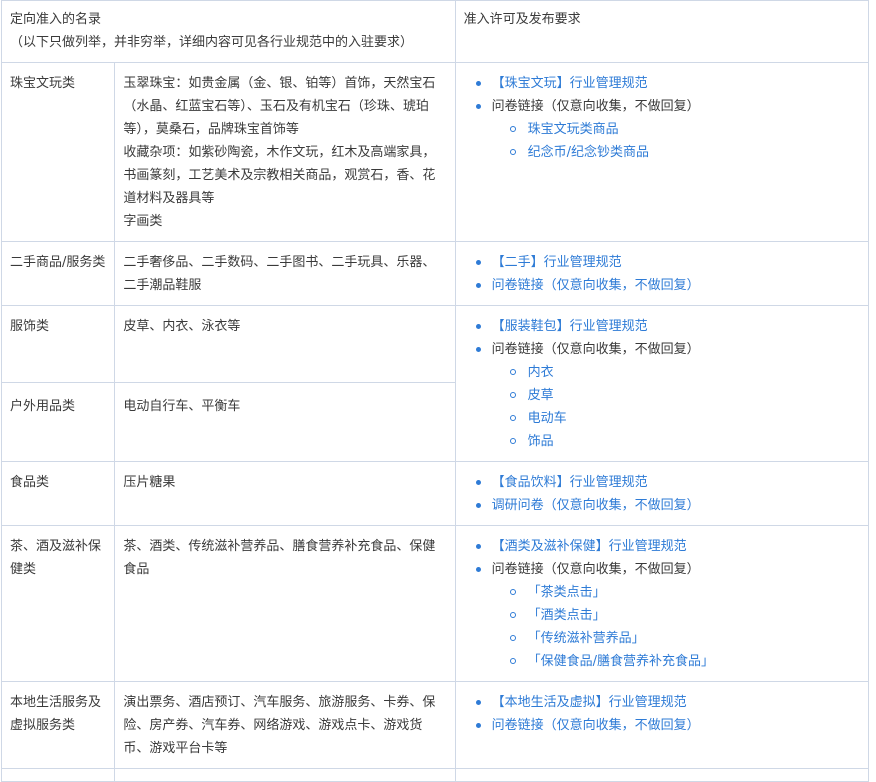 The height and width of the screenshot is (782, 876). Describe the element at coordinates (58, 493) in the screenshot. I see `category-cell: 食品类` at that location.